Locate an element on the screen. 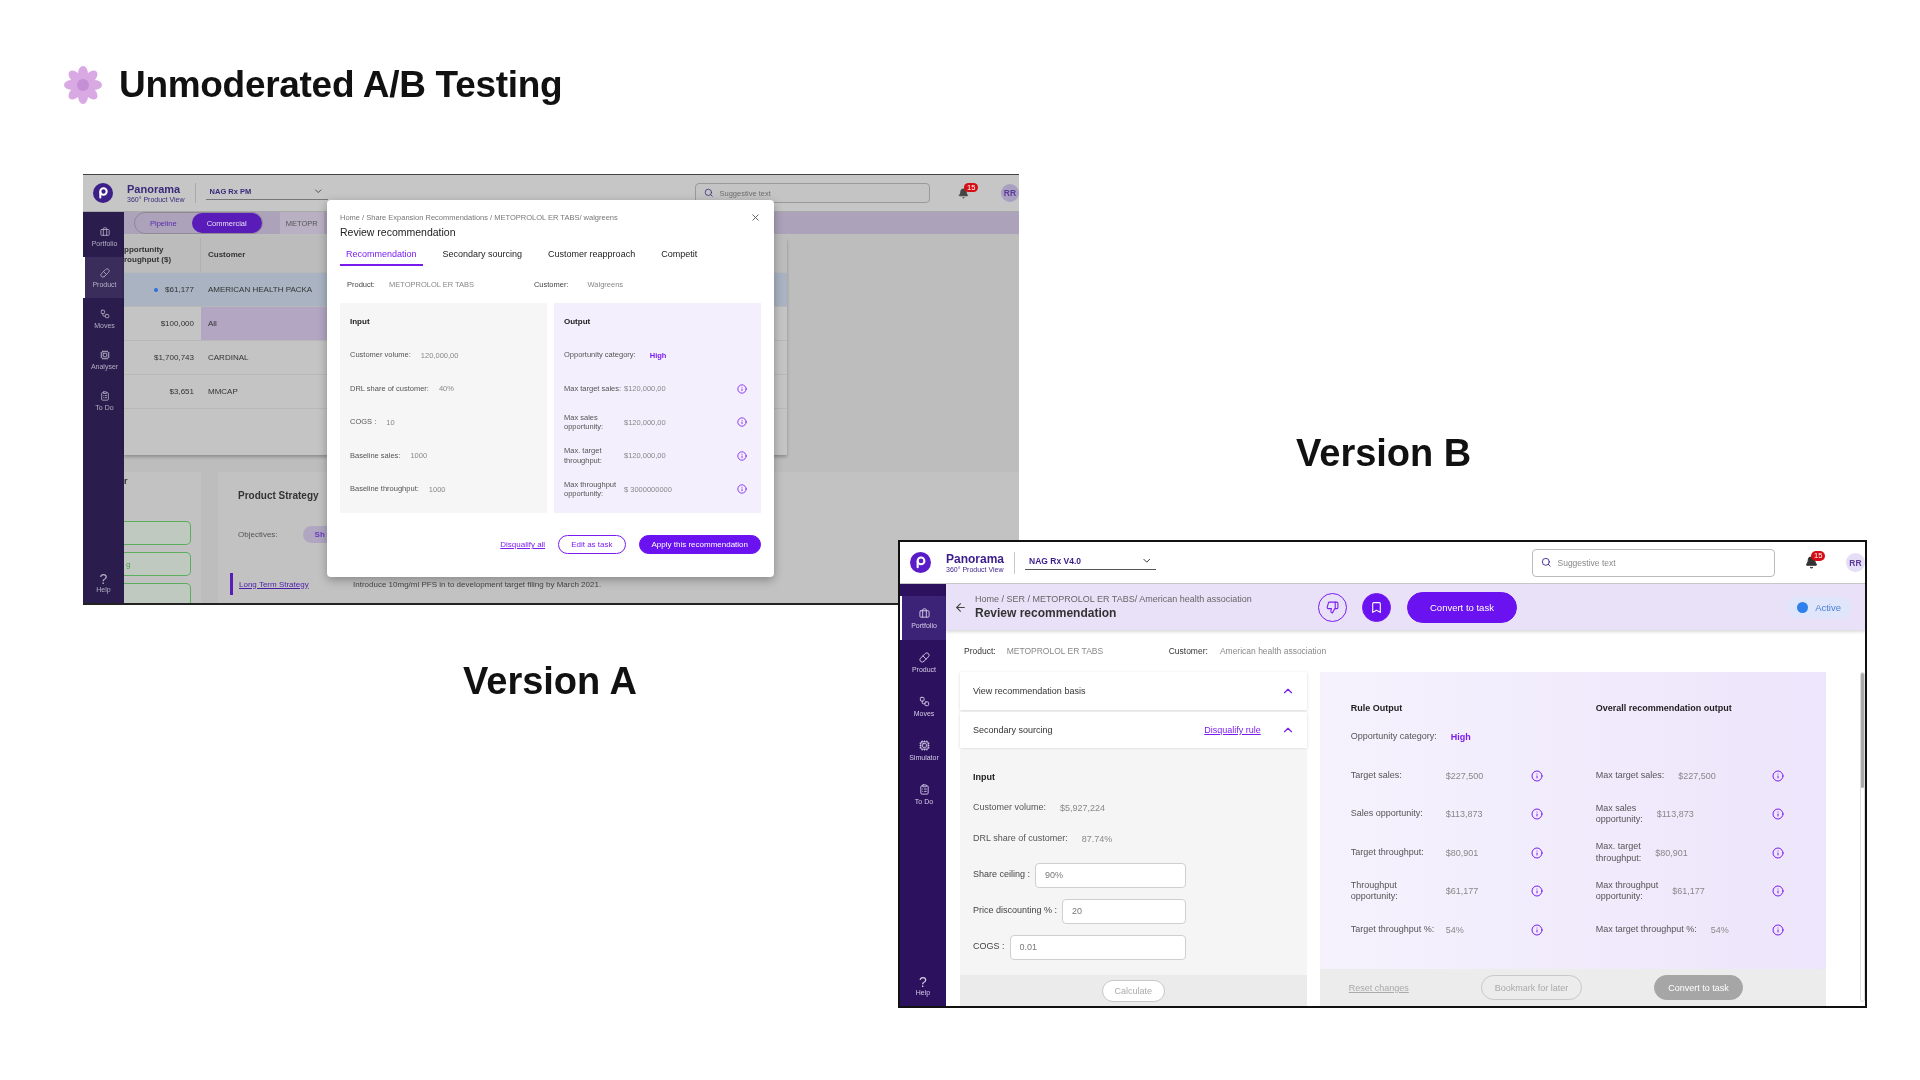 The image size is (1920, 1080). pill-label: g is located at coordinates (128, 564).